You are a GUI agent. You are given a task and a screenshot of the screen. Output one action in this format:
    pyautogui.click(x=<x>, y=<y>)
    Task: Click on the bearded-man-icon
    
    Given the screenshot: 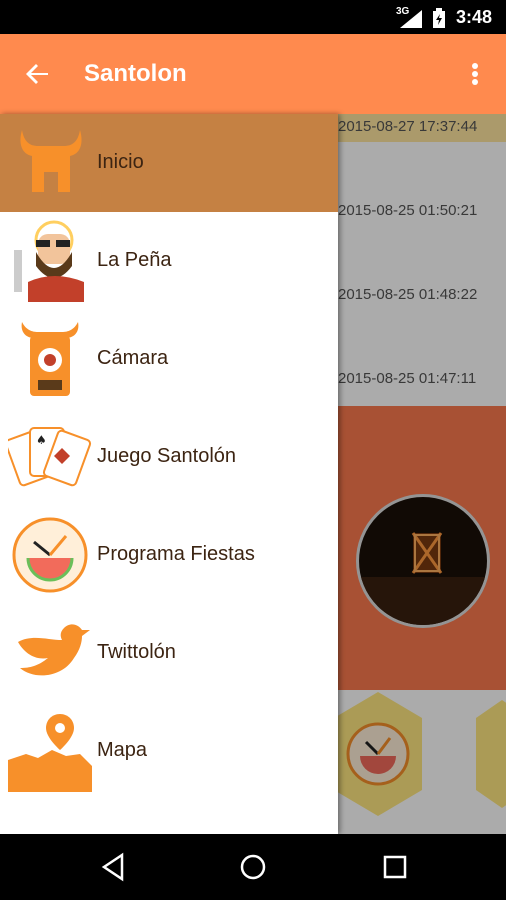 What is the action you would take?
    pyautogui.click(x=49, y=261)
    